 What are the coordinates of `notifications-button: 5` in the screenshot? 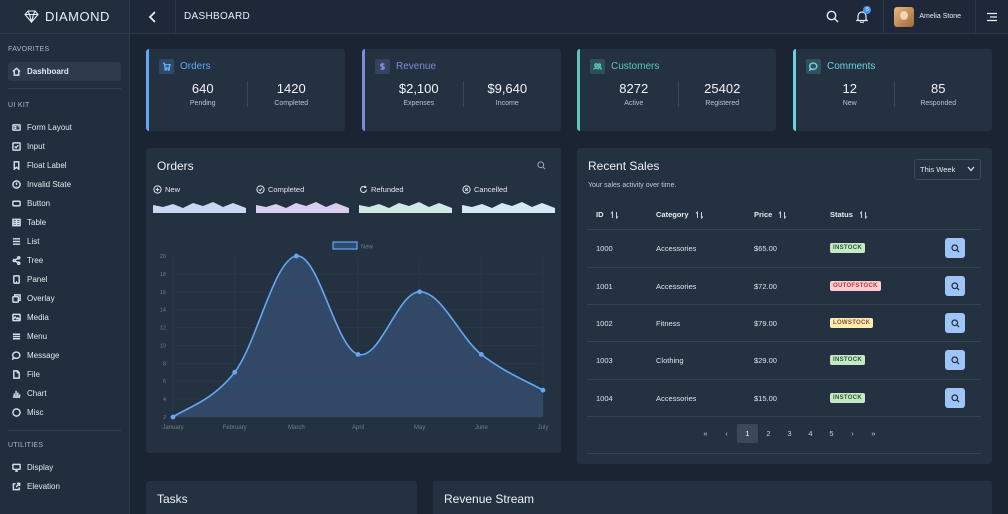 It's located at (862, 17).